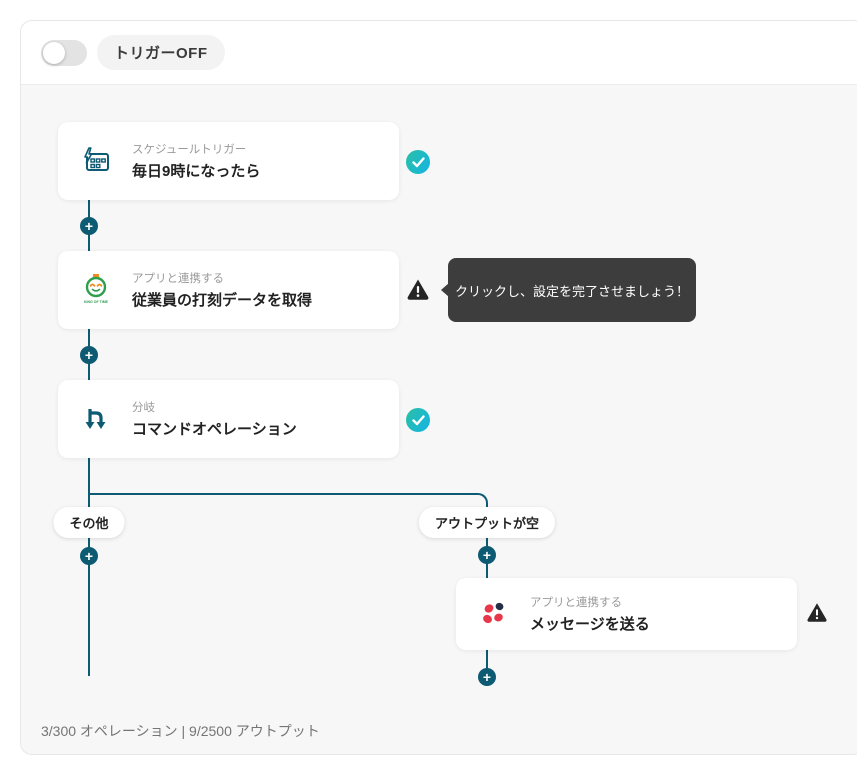  What do you see at coordinates (189, 150) in the screenshot?
I see `node-type-label: スケジュールトリガー` at bounding box center [189, 150].